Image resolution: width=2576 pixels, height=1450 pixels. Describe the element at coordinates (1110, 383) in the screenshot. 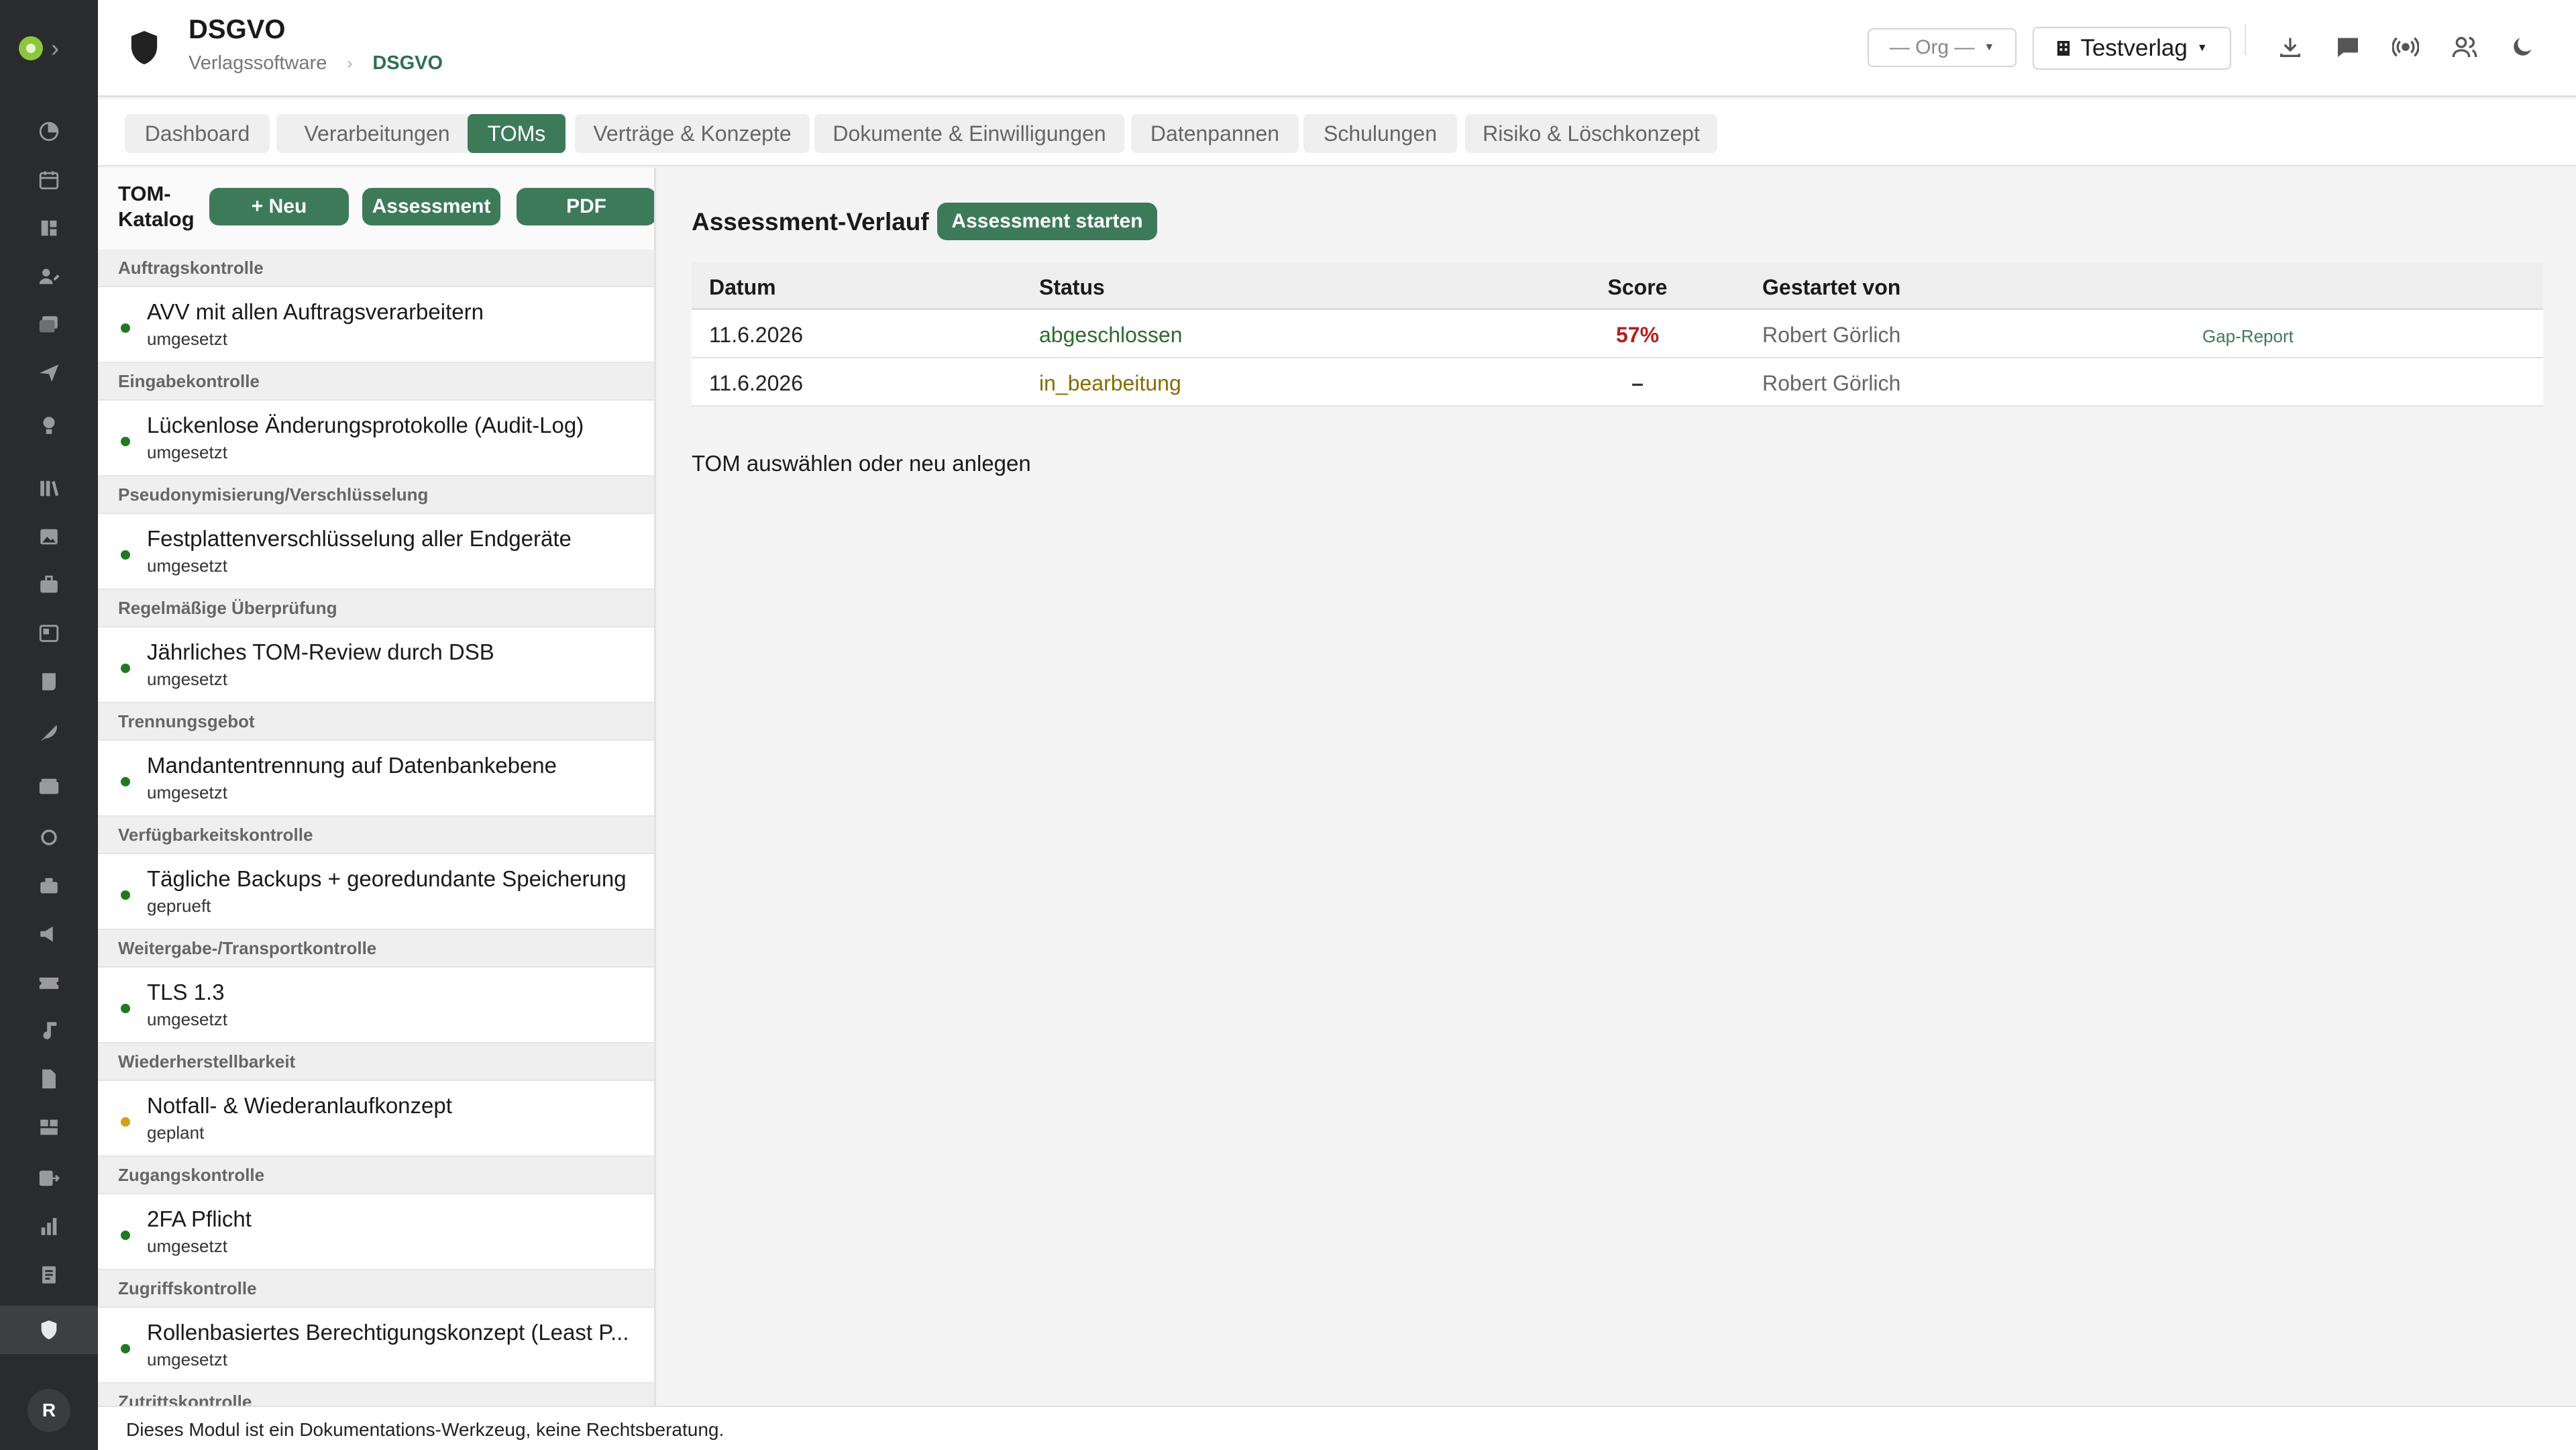

I see `cell-status: in_bearbeitung` at that location.